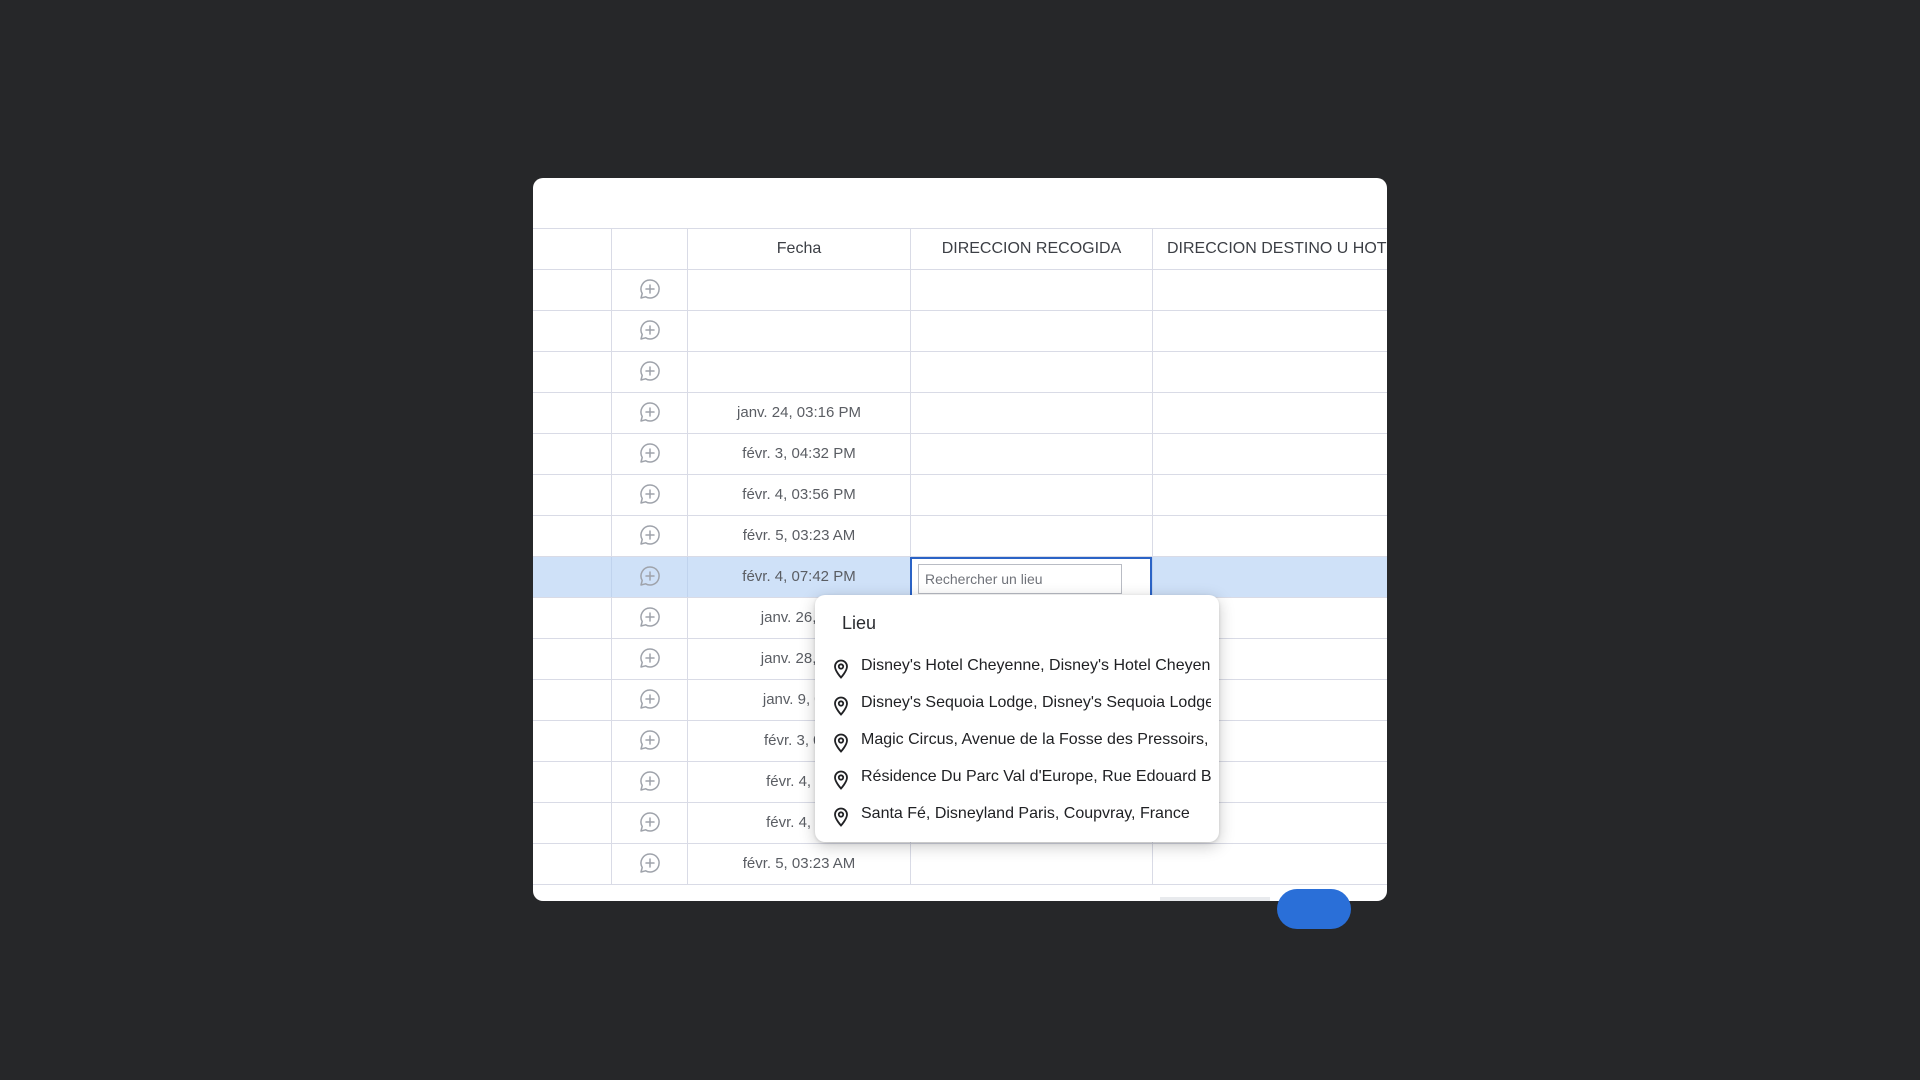  I want to click on horizontal-scrollbar, so click(1215, 899).